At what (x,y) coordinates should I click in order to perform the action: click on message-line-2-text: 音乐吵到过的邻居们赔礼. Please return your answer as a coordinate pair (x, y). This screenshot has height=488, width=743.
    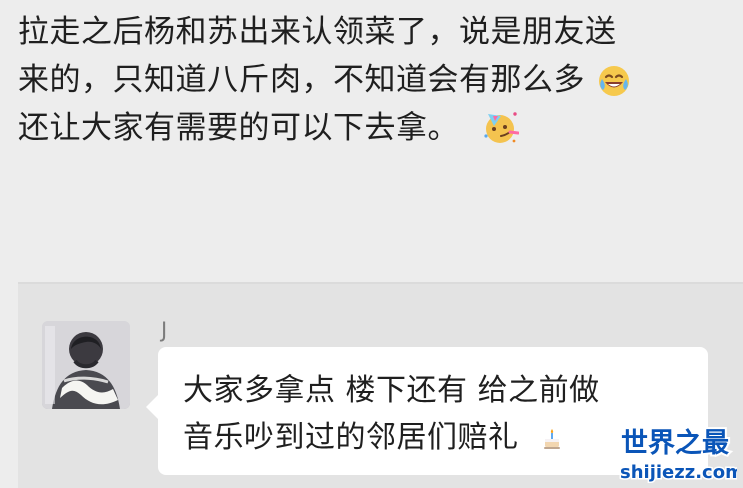
    Looking at the image, I should click on (351, 437).